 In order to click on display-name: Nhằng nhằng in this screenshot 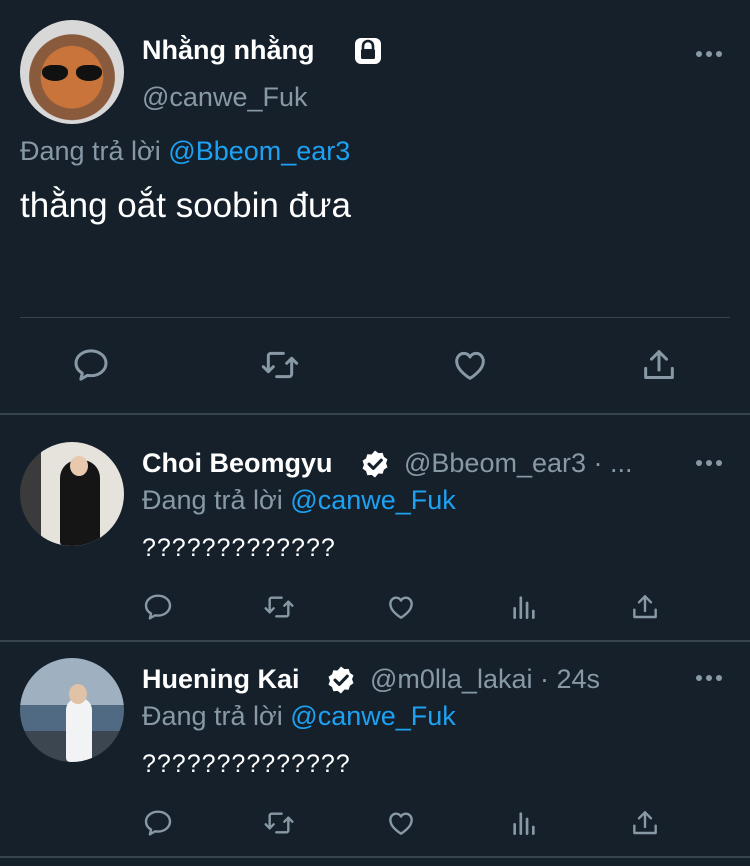, I will do `click(228, 50)`.